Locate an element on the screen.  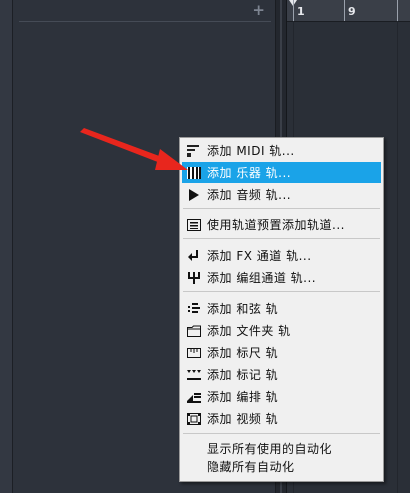
menu-item-label: 添加 编排 轨 is located at coordinates (243, 397).